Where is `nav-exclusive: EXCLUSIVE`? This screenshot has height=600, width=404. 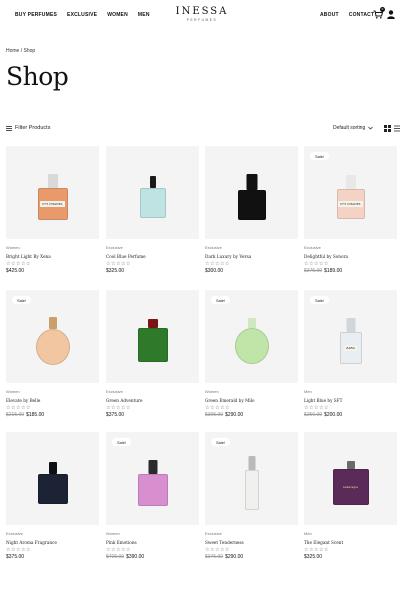 nav-exclusive: EXCLUSIVE is located at coordinates (82, 15).